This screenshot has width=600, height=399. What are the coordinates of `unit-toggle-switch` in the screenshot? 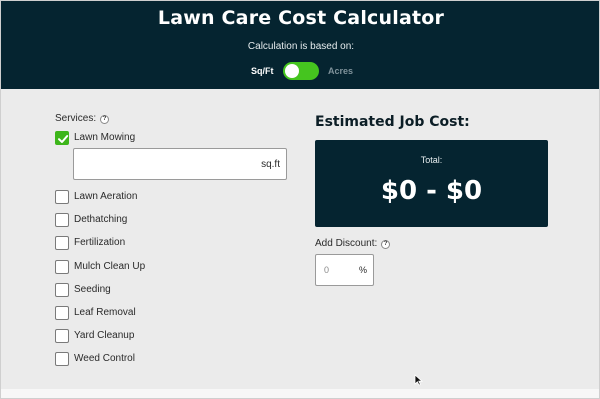 It's located at (301, 71).